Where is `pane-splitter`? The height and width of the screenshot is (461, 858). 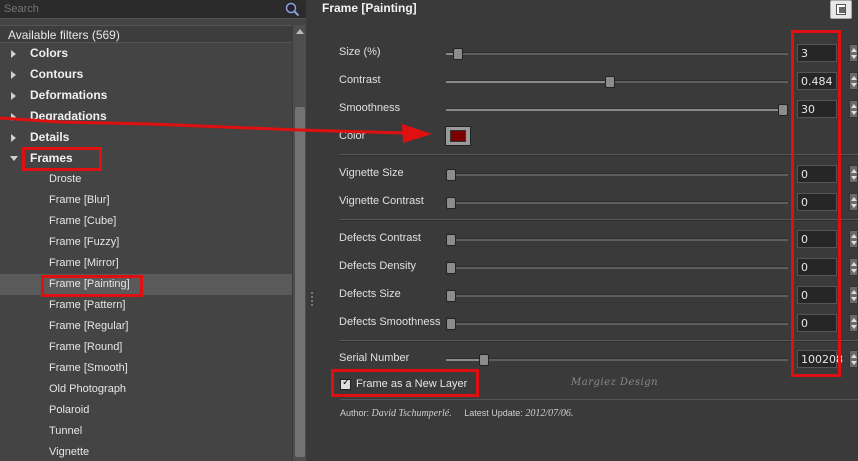
pane-splitter is located at coordinates (312, 230).